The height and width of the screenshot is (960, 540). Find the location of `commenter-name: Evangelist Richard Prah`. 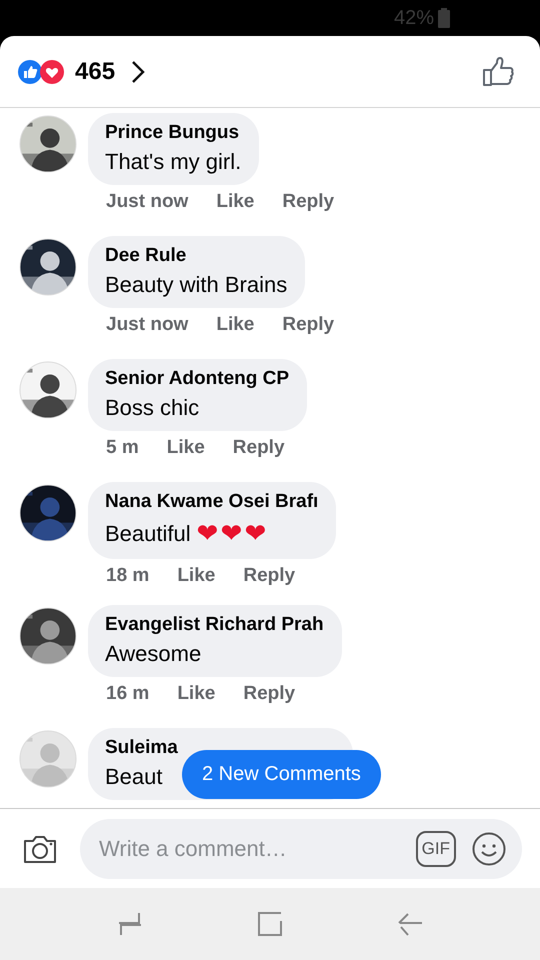

commenter-name: Evangelist Richard Prah is located at coordinates (214, 625).